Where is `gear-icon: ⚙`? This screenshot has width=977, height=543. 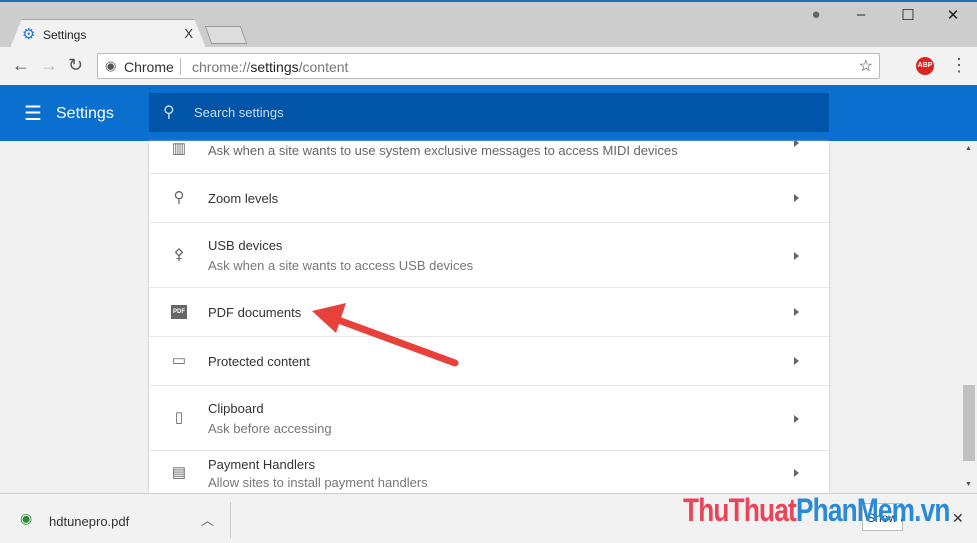 gear-icon: ⚙ is located at coordinates (29, 34).